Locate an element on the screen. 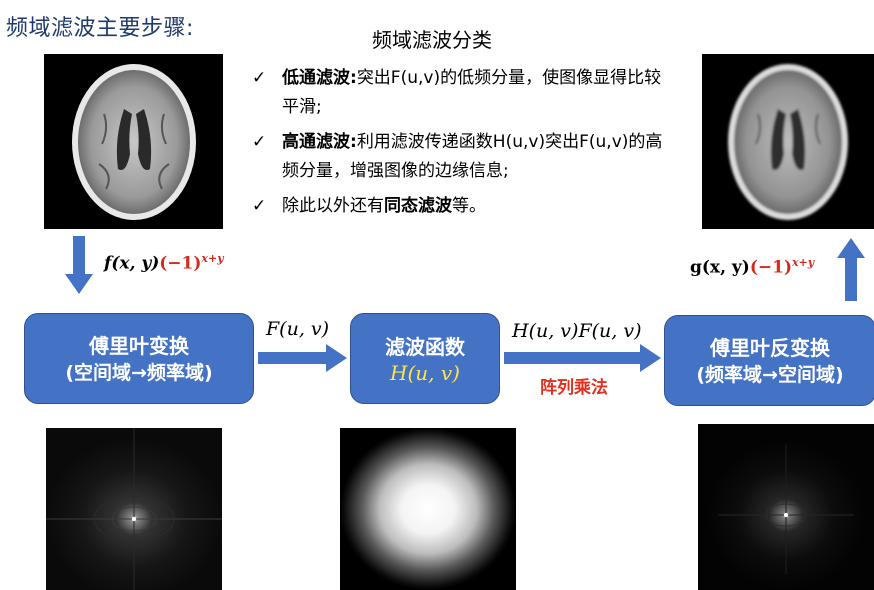  output-exponent: x+y is located at coordinates (803, 262).